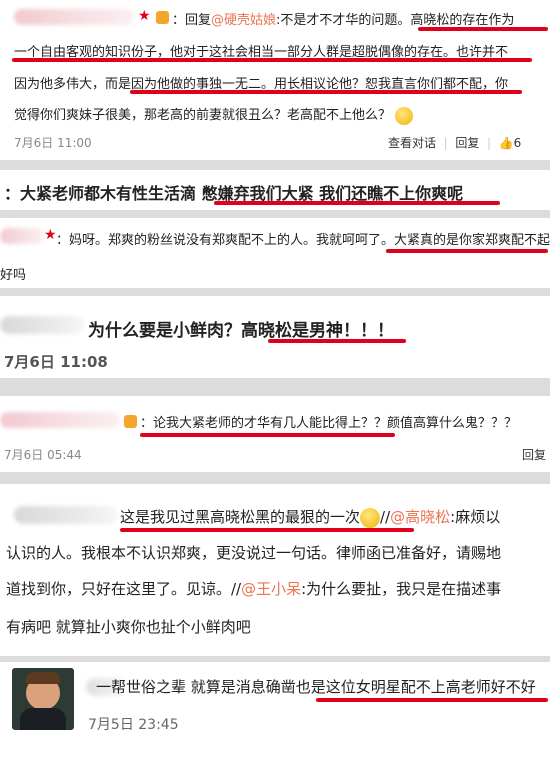 Image resolution: width=550 pixels, height=758 pixels. I want to click on mention-link: @王小呆, so click(271, 589).